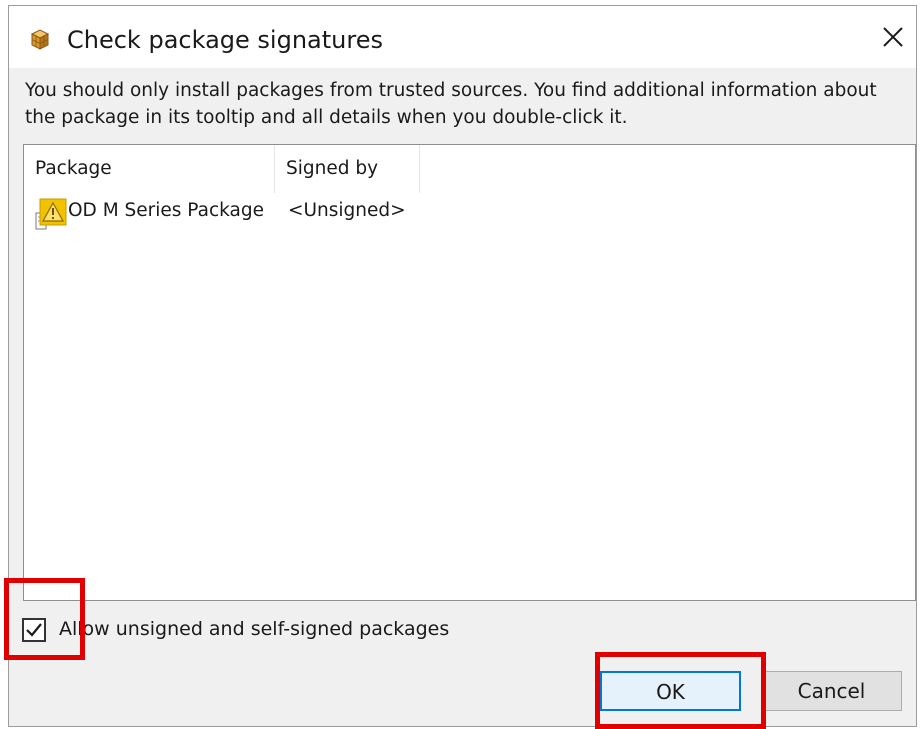  I want to click on list-item: OD M Series Package <Unsigned>, so click(224, 214).